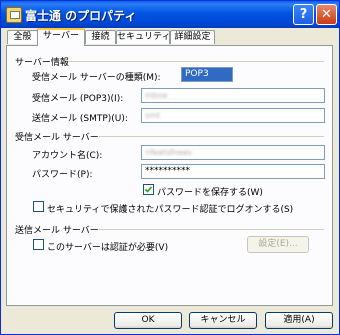 The image size is (340, 335). Describe the element at coordinates (148, 320) in the screenshot. I see `ok-button: OK` at that location.